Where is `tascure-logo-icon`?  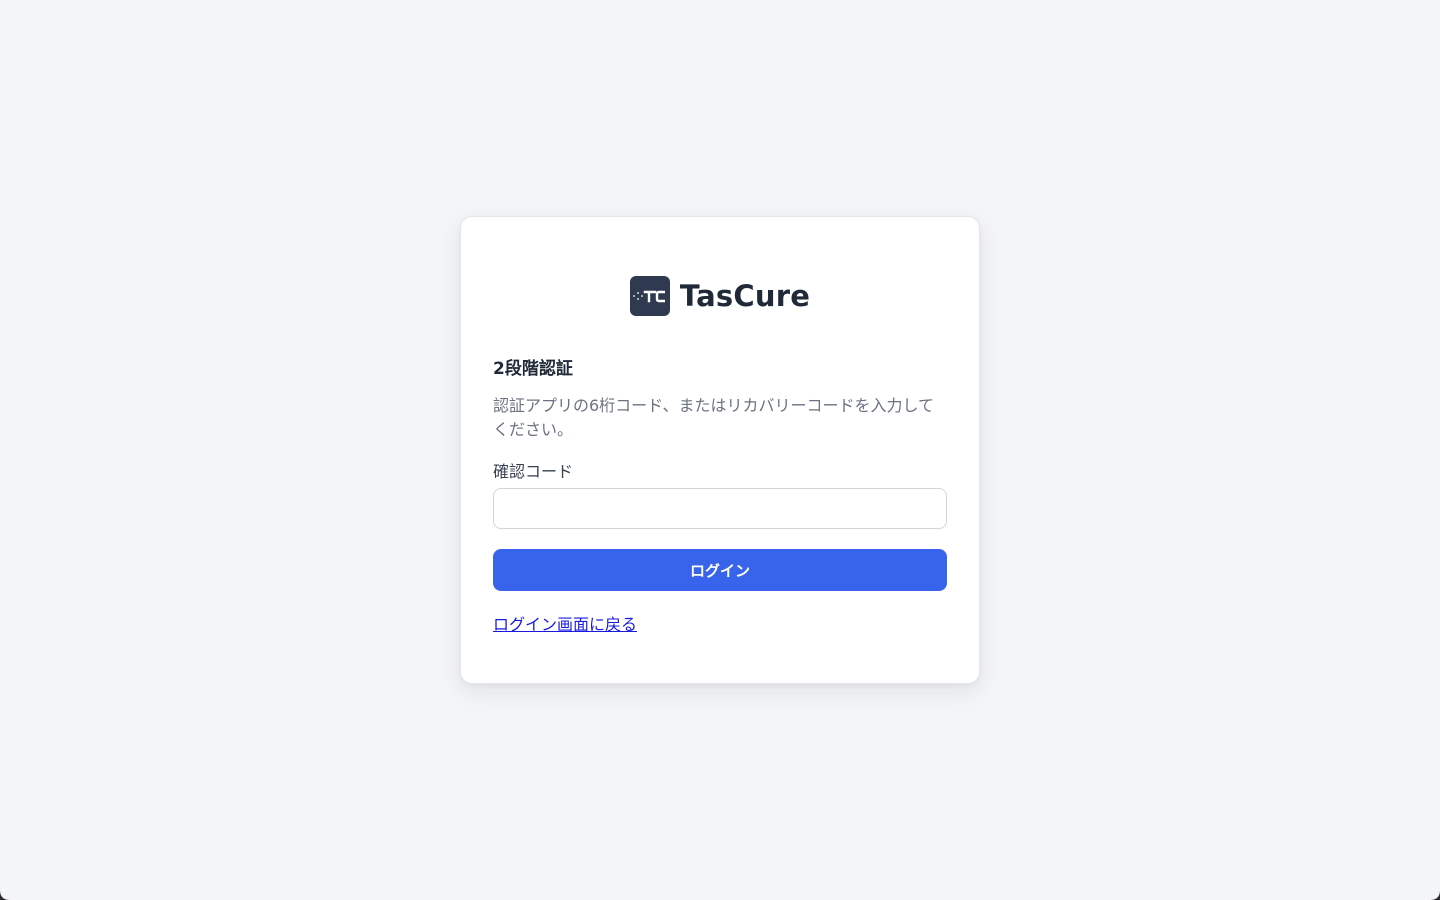 tascure-logo-icon is located at coordinates (649, 296).